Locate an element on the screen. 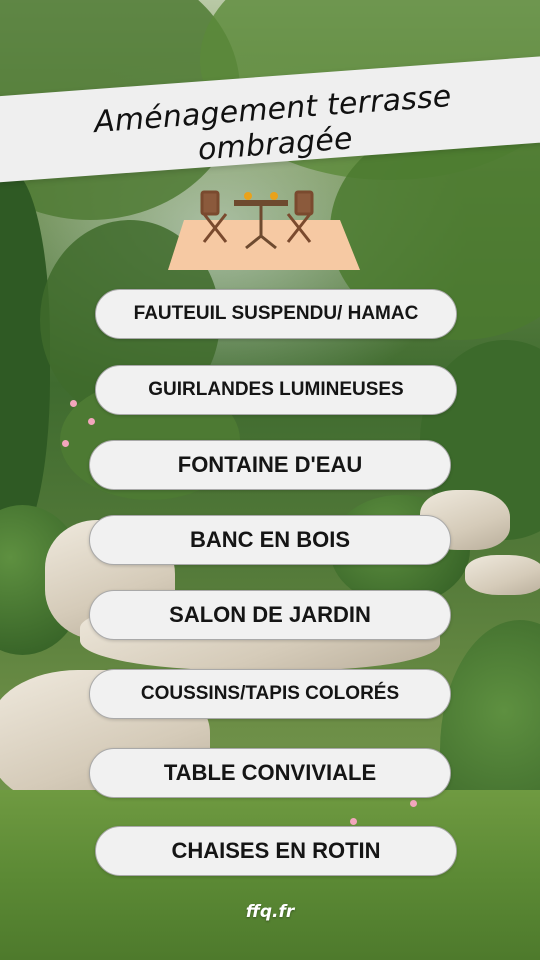  list-item: COUSSINS/TAPIS COLORÉS is located at coordinates (270, 694).